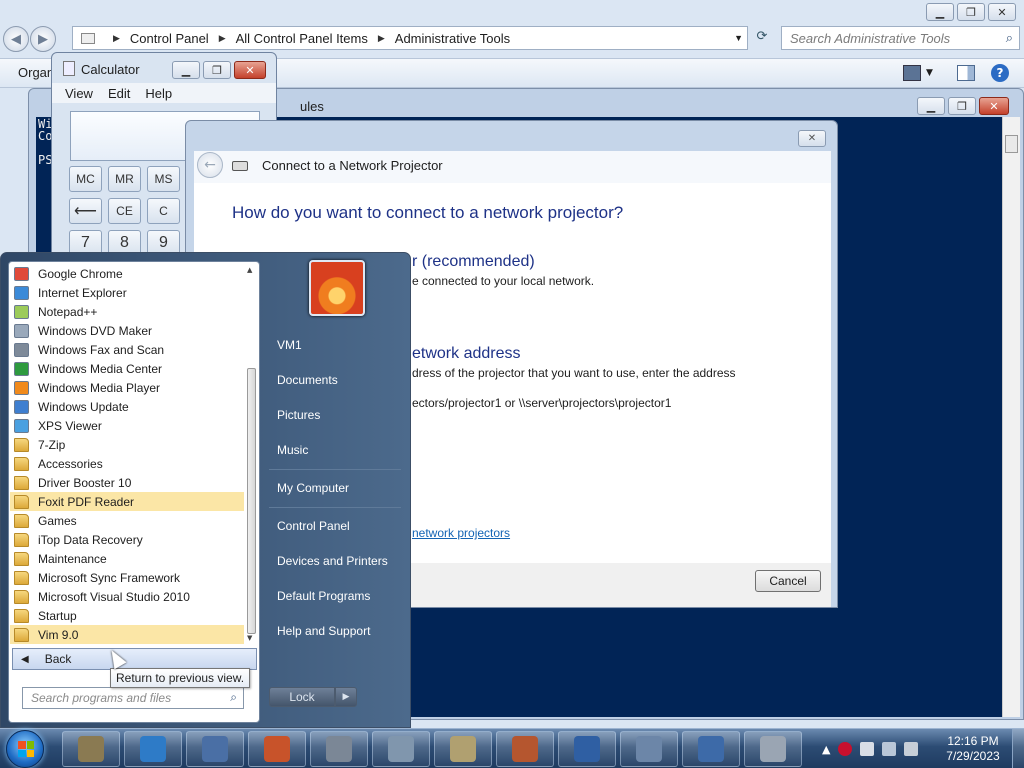 The image size is (1024, 768). I want to click on refresh-icon: ⟳, so click(762, 39).